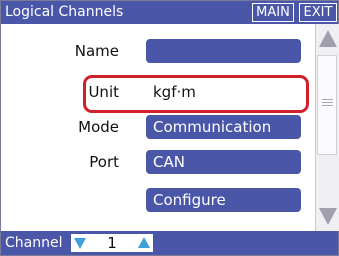  What do you see at coordinates (328, 216) in the screenshot?
I see `scroll-down-icon` at bounding box center [328, 216].